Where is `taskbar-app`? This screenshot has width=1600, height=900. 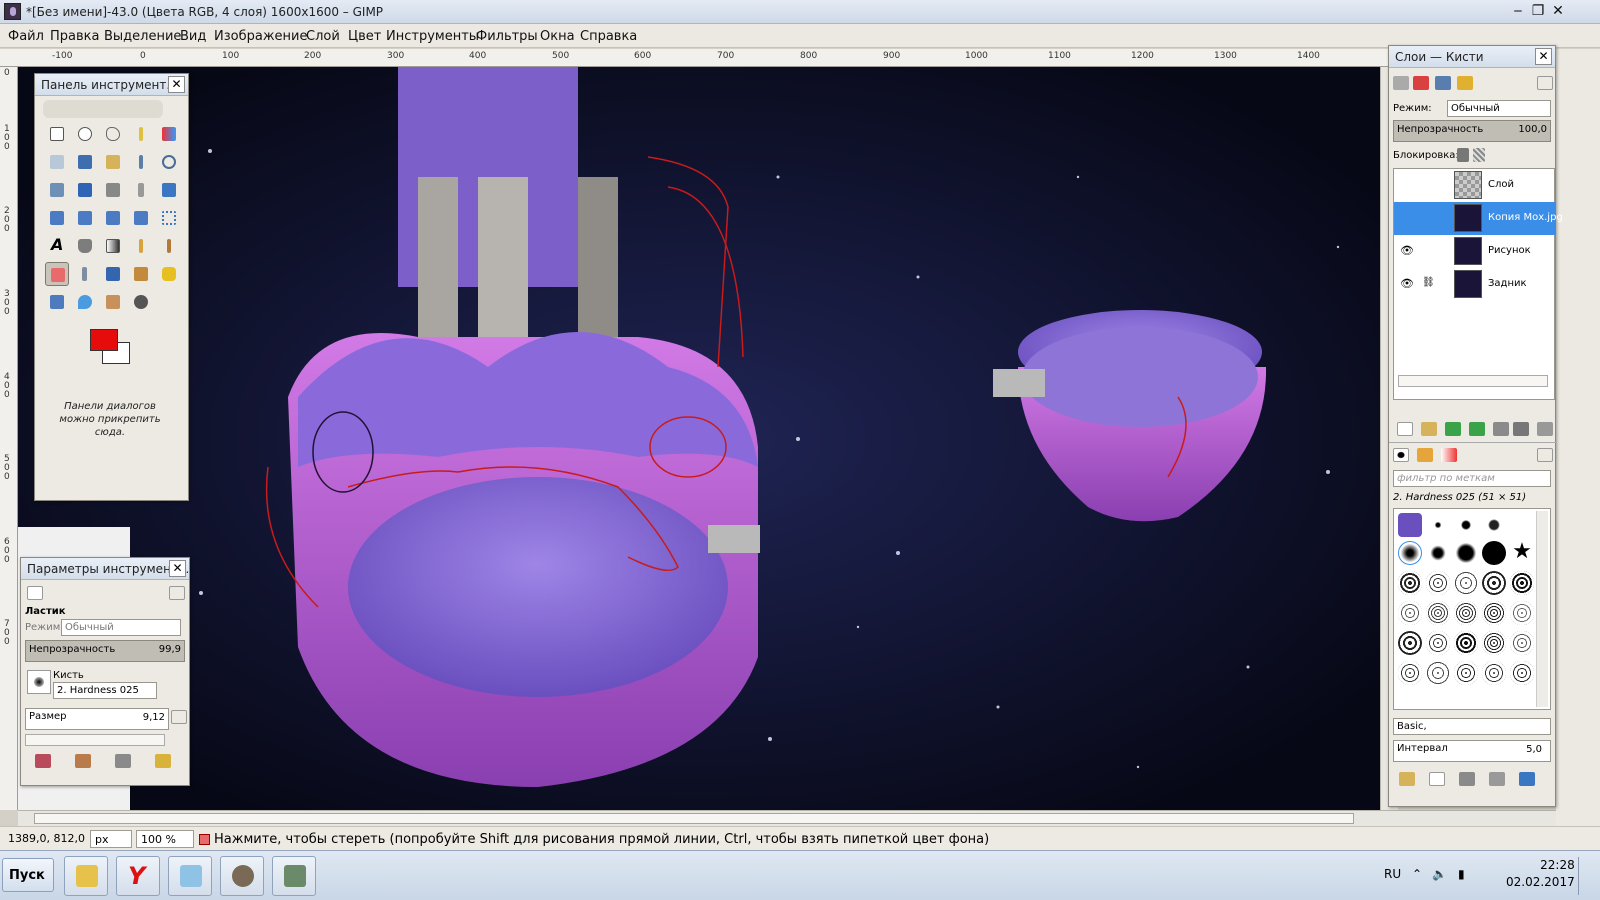 taskbar-app is located at coordinates (294, 876).